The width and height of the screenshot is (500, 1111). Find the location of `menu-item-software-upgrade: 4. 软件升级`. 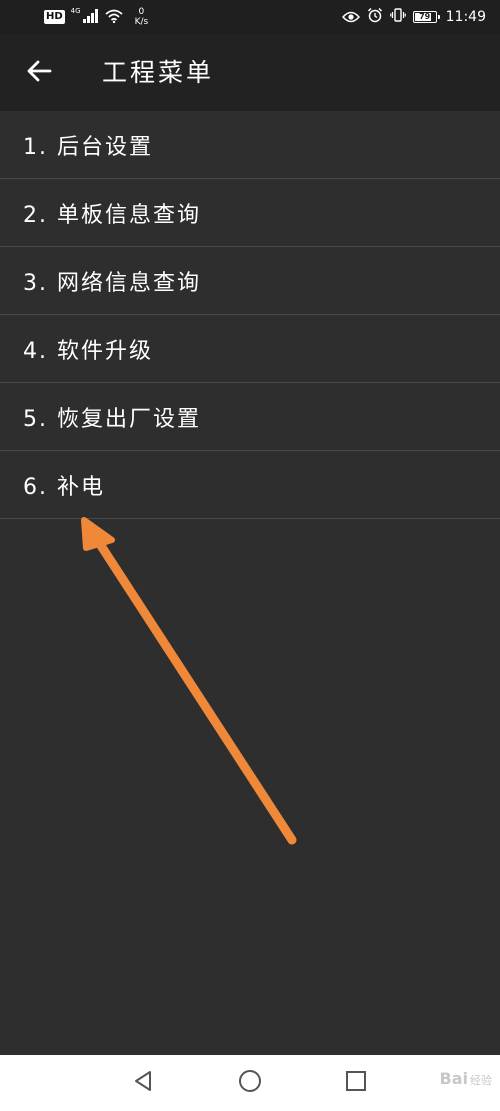

menu-item-software-upgrade: 4. 软件升级 is located at coordinates (250, 349).